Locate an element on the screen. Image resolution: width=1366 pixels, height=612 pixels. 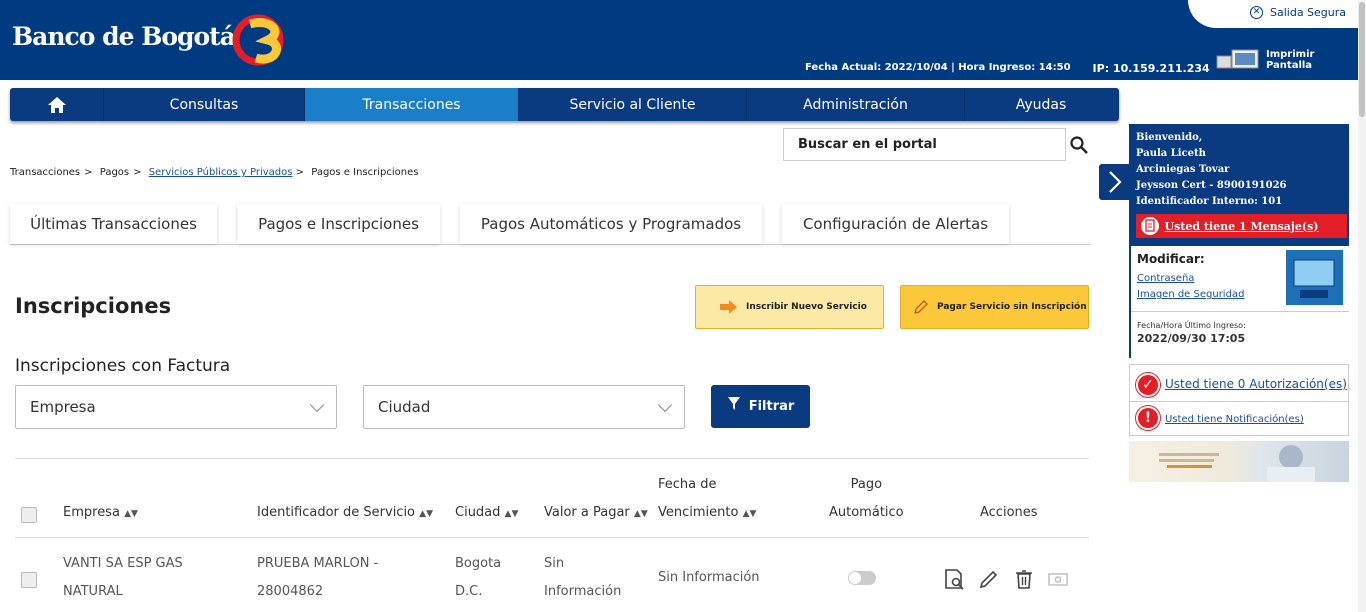
cell-city: Bogota is located at coordinates (478, 563).